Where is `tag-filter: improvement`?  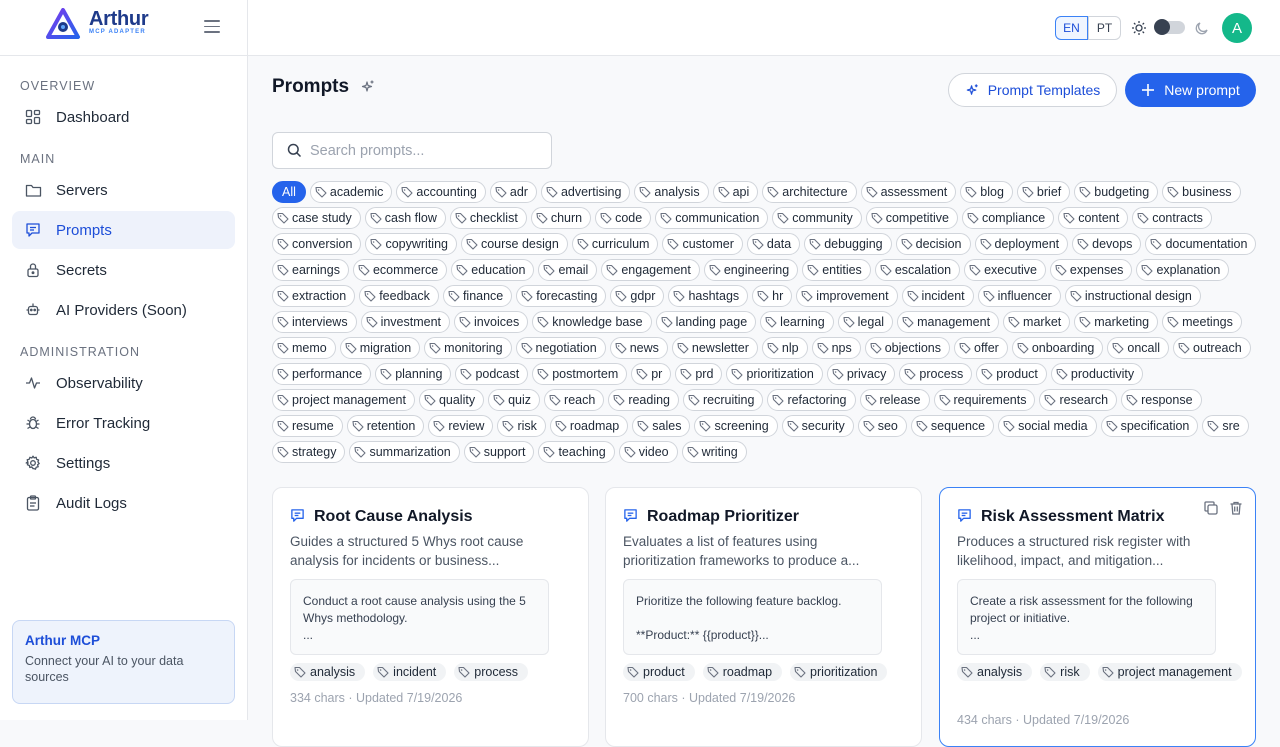 tag-filter: improvement is located at coordinates (847, 296).